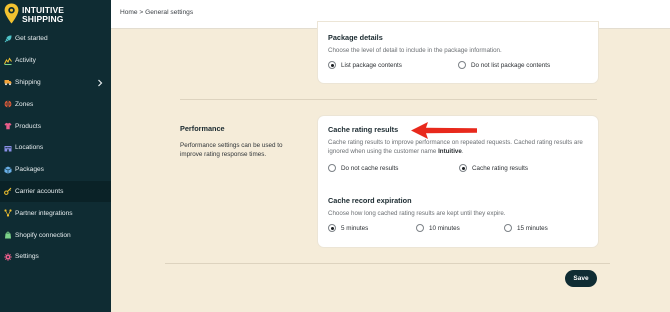  I want to click on sidebar-item-label: Products, so click(28, 126).